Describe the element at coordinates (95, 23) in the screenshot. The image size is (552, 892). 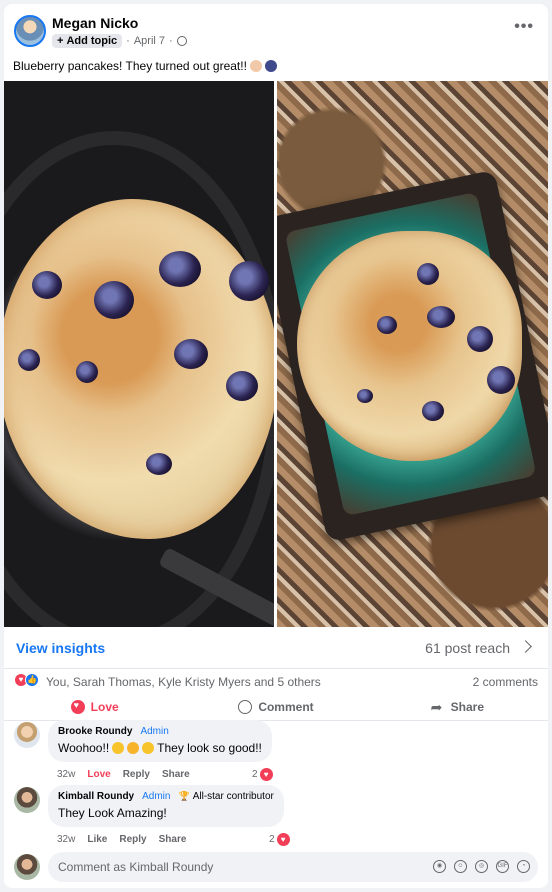
I see `author-name: Megan Nicko` at that location.